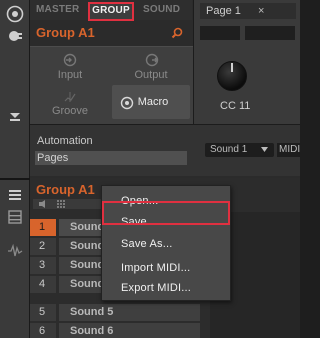  What do you see at coordinates (151, 75) in the screenshot?
I see `mode-output: Output` at bounding box center [151, 75].